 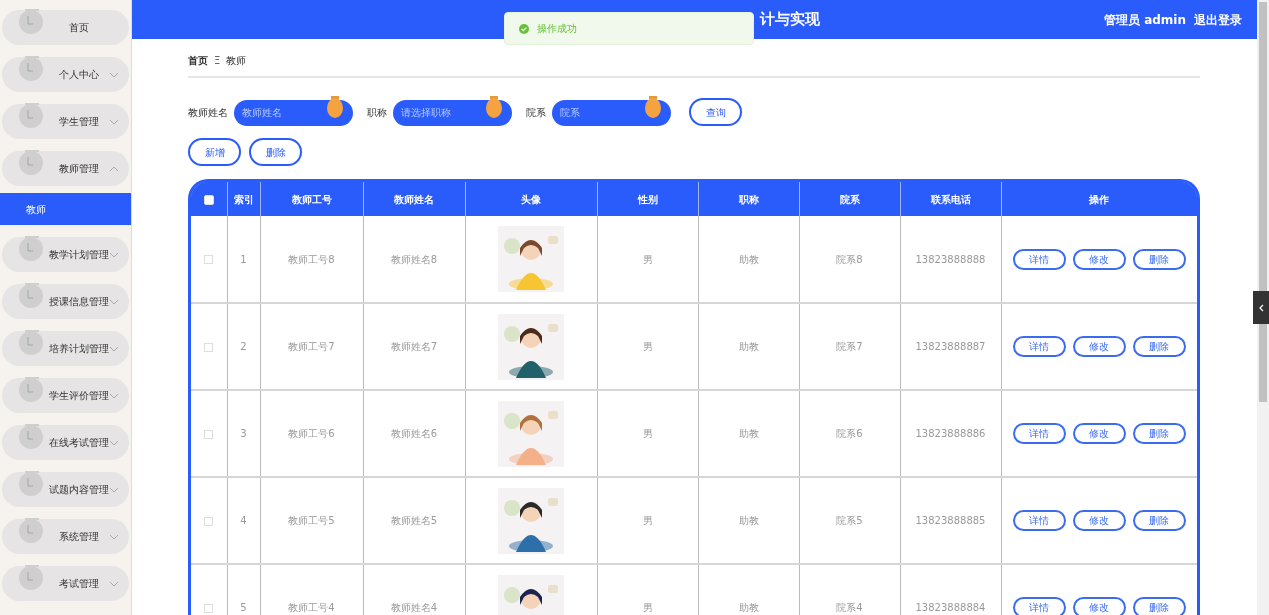 I want to click on menu-item: 考试管理, so click(x=65, y=583).